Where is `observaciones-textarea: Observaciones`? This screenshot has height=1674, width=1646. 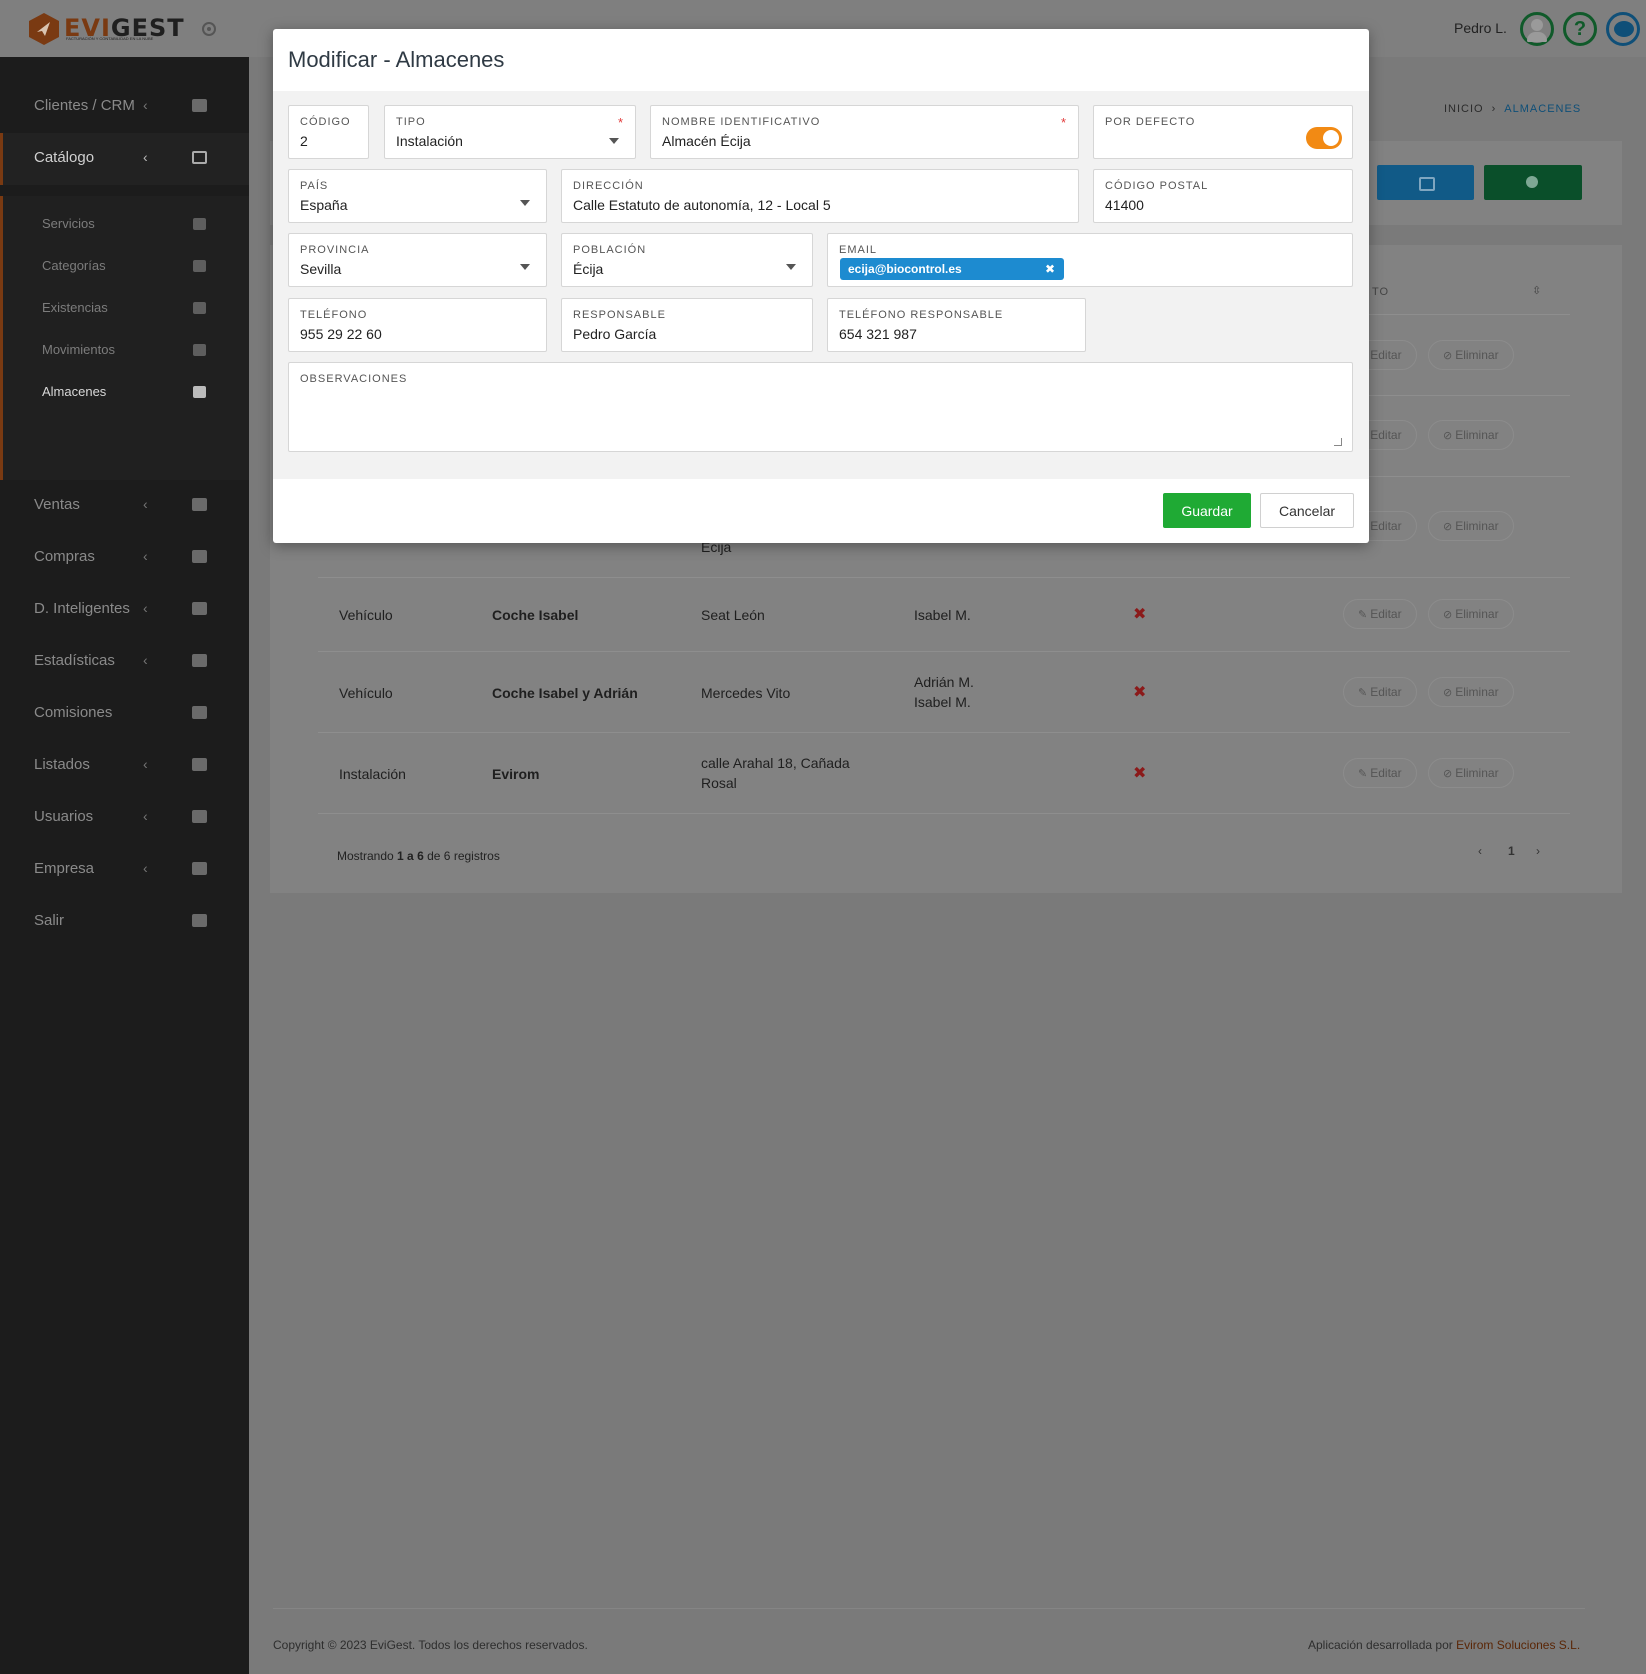
observaciones-textarea: Observaciones is located at coordinates (820, 407).